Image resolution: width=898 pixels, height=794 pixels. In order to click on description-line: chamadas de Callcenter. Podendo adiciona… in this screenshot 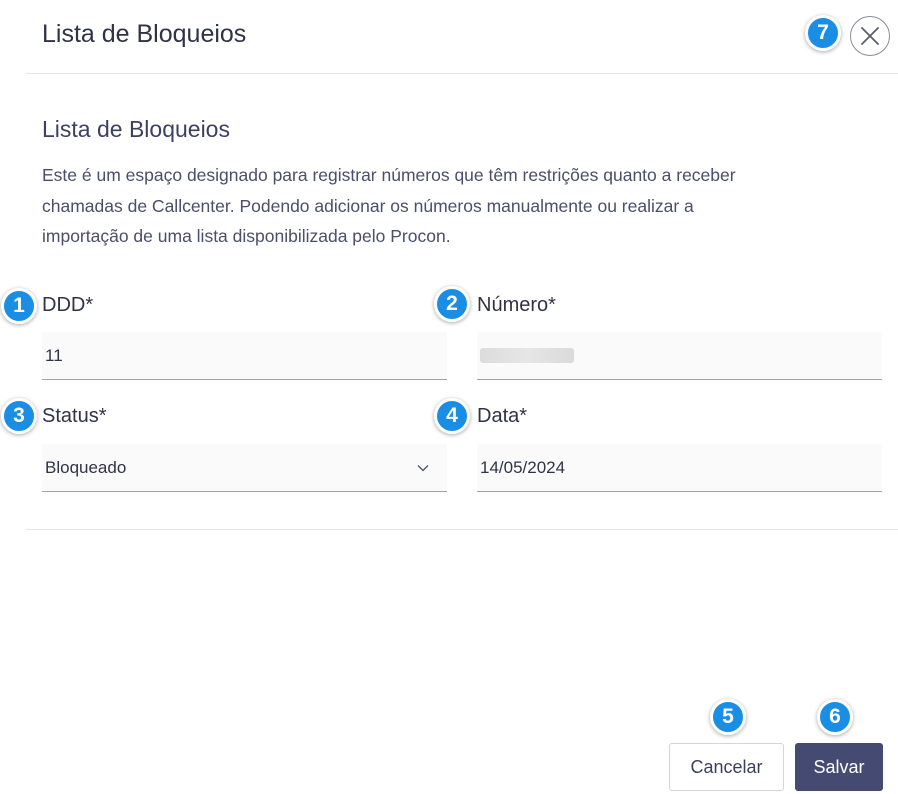, I will do `click(368, 205)`.